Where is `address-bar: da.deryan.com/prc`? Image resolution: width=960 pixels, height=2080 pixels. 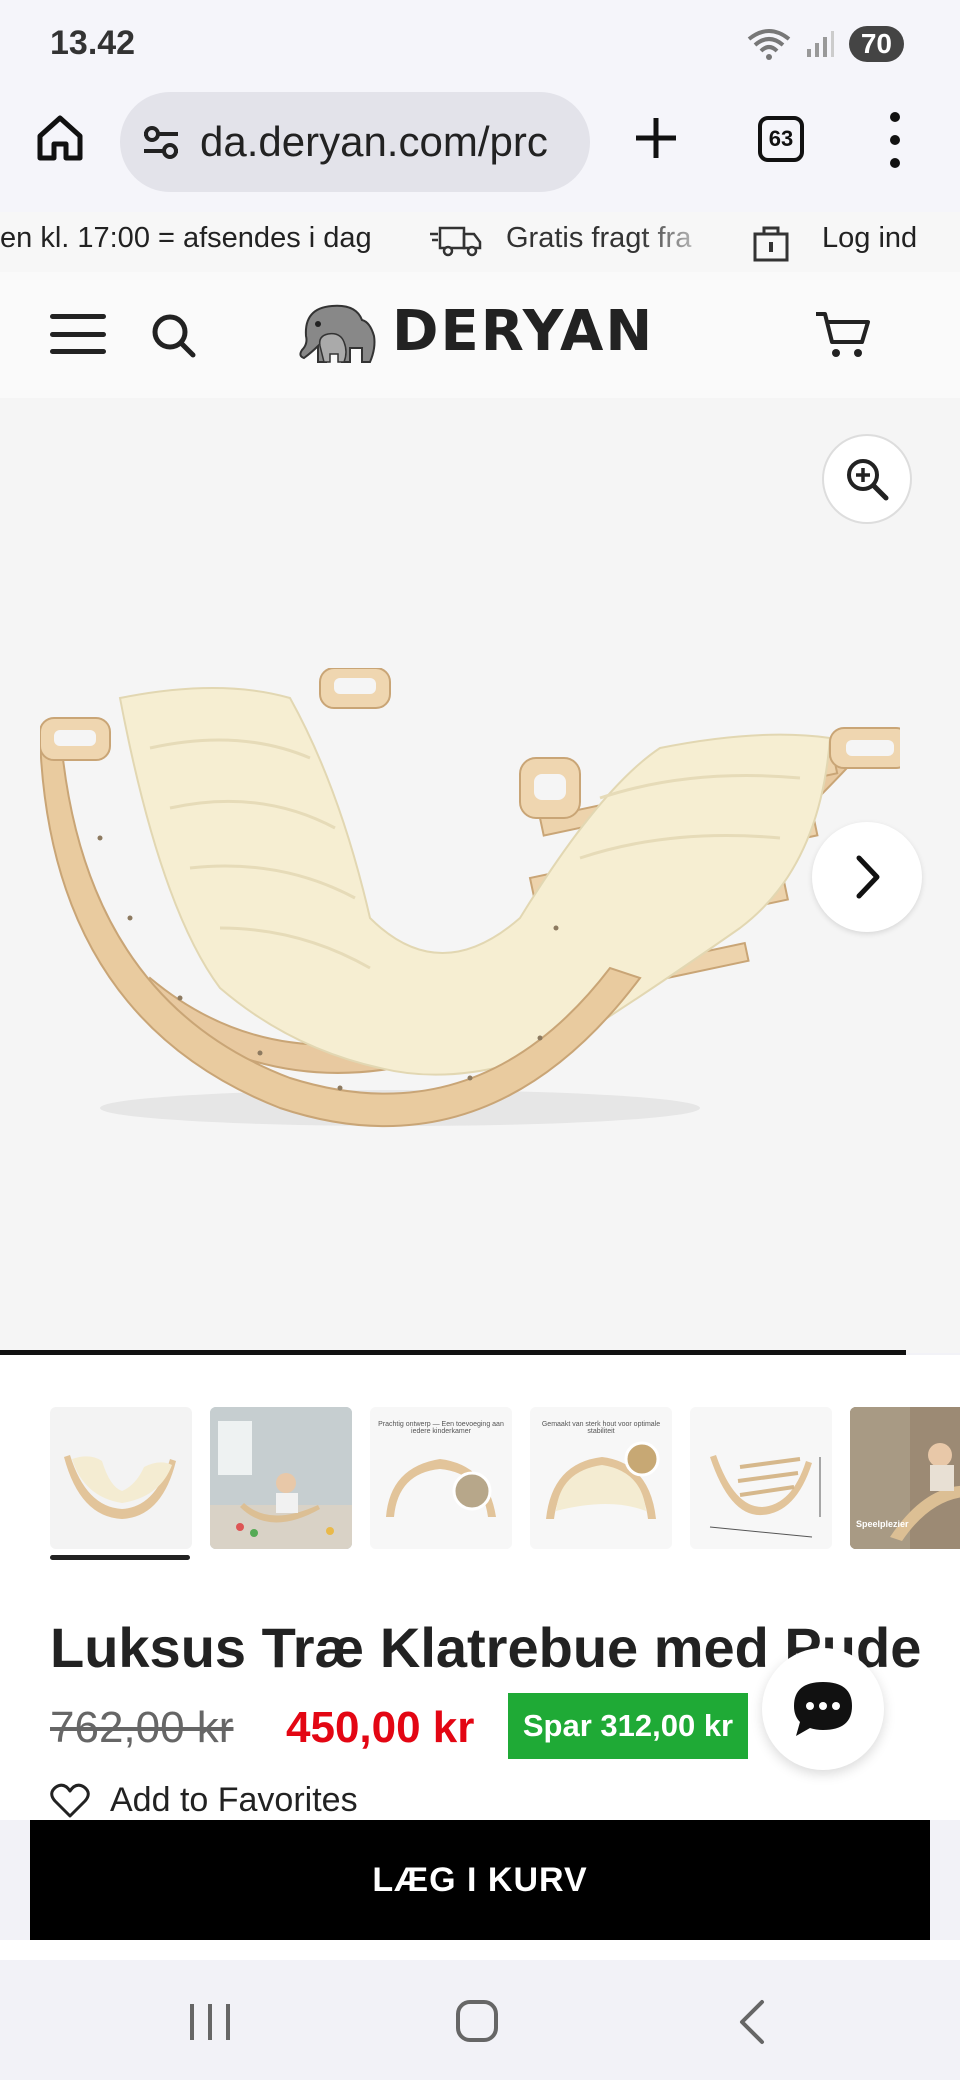
address-bar: da.deryan.com/prc is located at coordinates (355, 142).